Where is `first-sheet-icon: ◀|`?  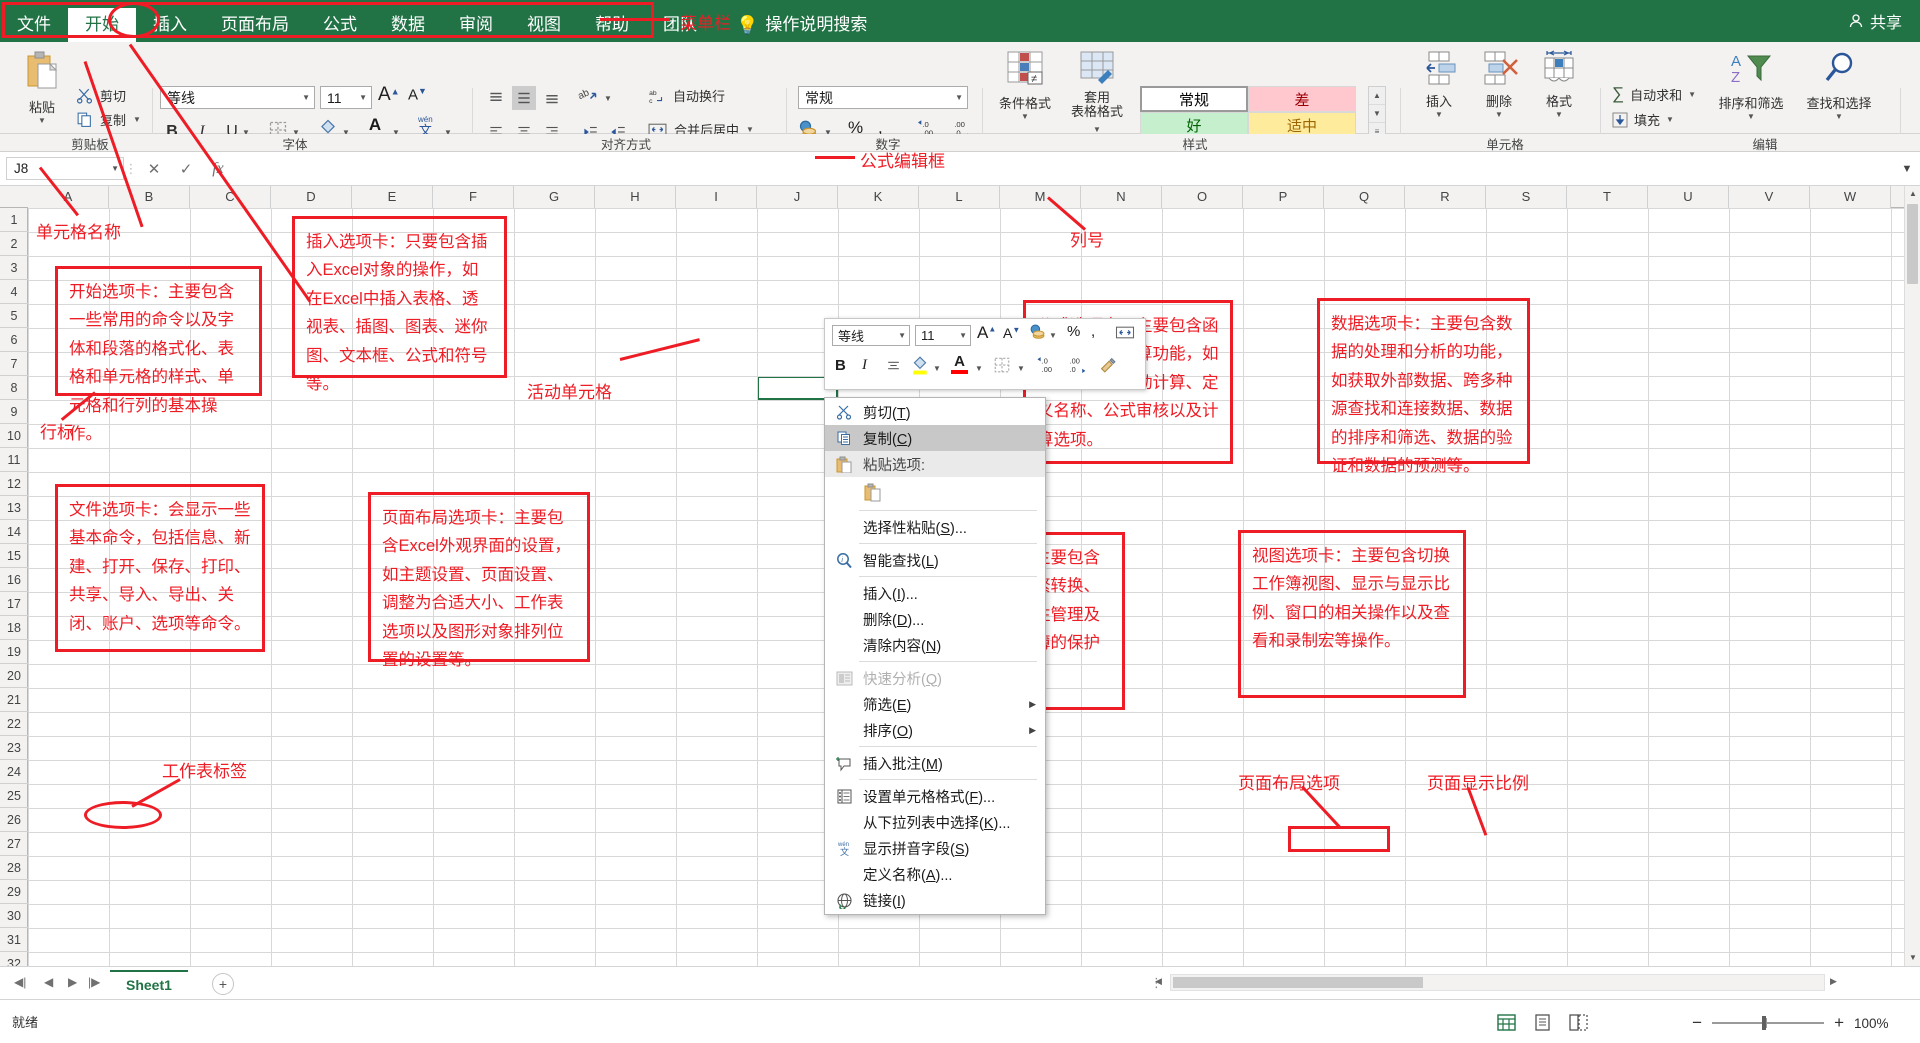
first-sheet-icon: ◀| is located at coordinates (20, 982).